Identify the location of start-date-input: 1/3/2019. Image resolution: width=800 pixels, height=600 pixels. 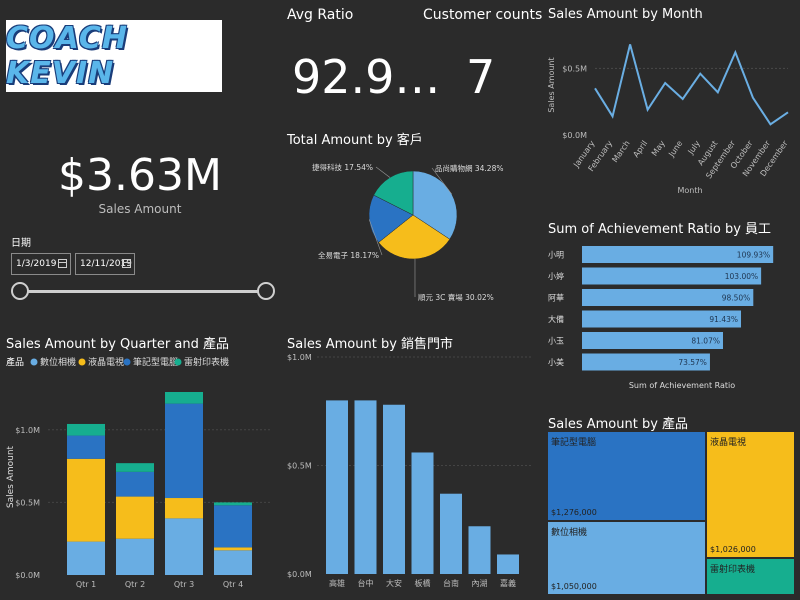
(41, 264).